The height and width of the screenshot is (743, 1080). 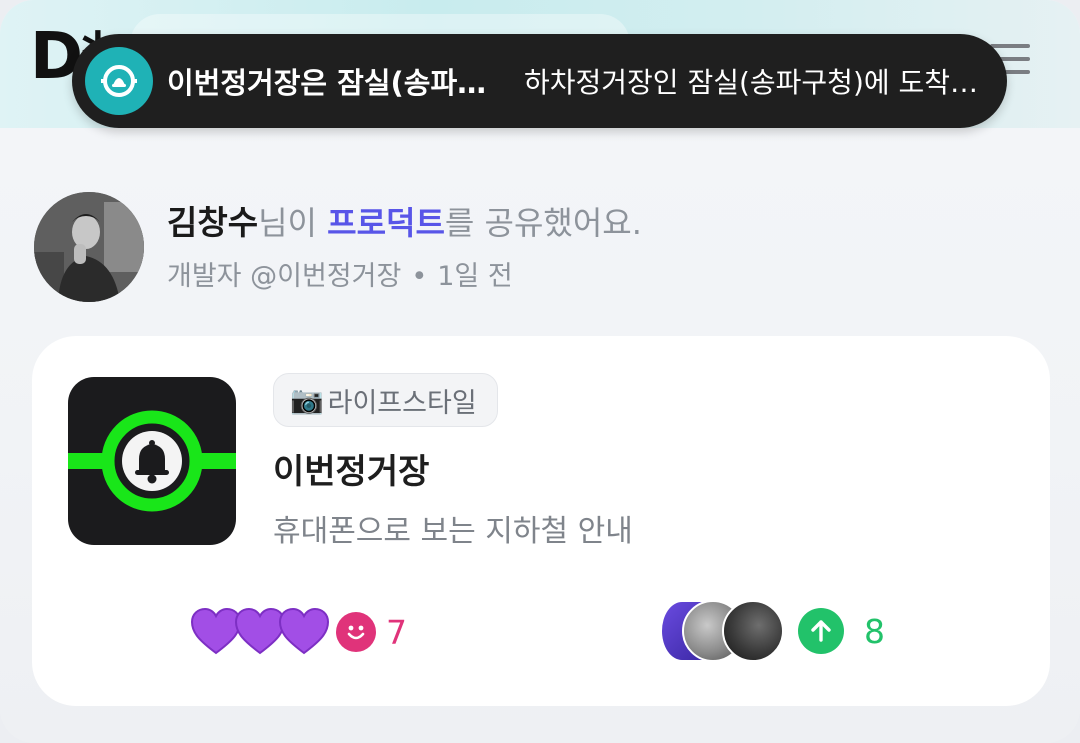 I want to click on product-link: 프로덕트, so click(x=386, y=223).